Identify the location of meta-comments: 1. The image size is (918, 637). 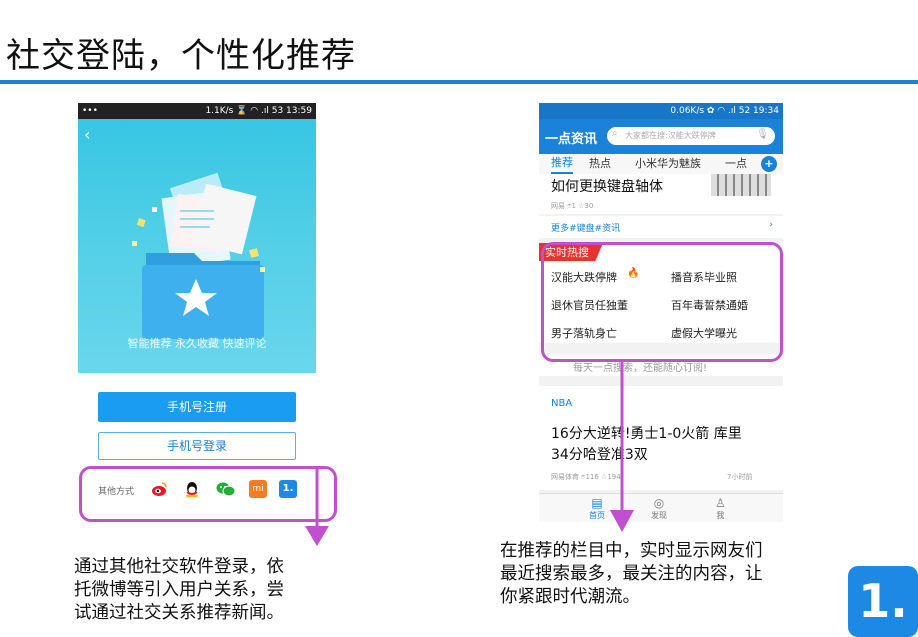
(573, 206).